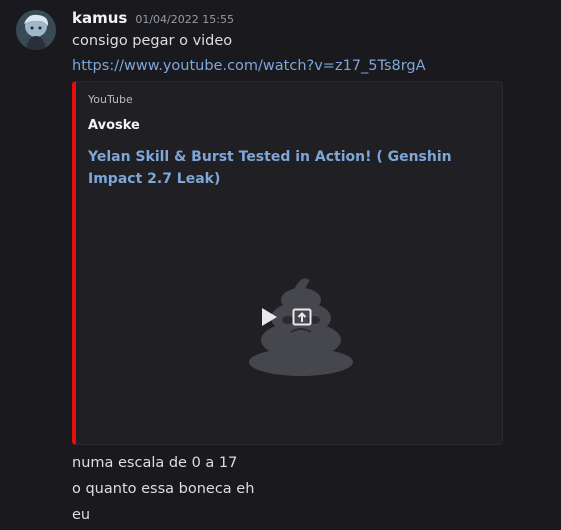  Describe the element at coordinates (81, 515) in the screenshot. I see `message-text: eu` at that location.